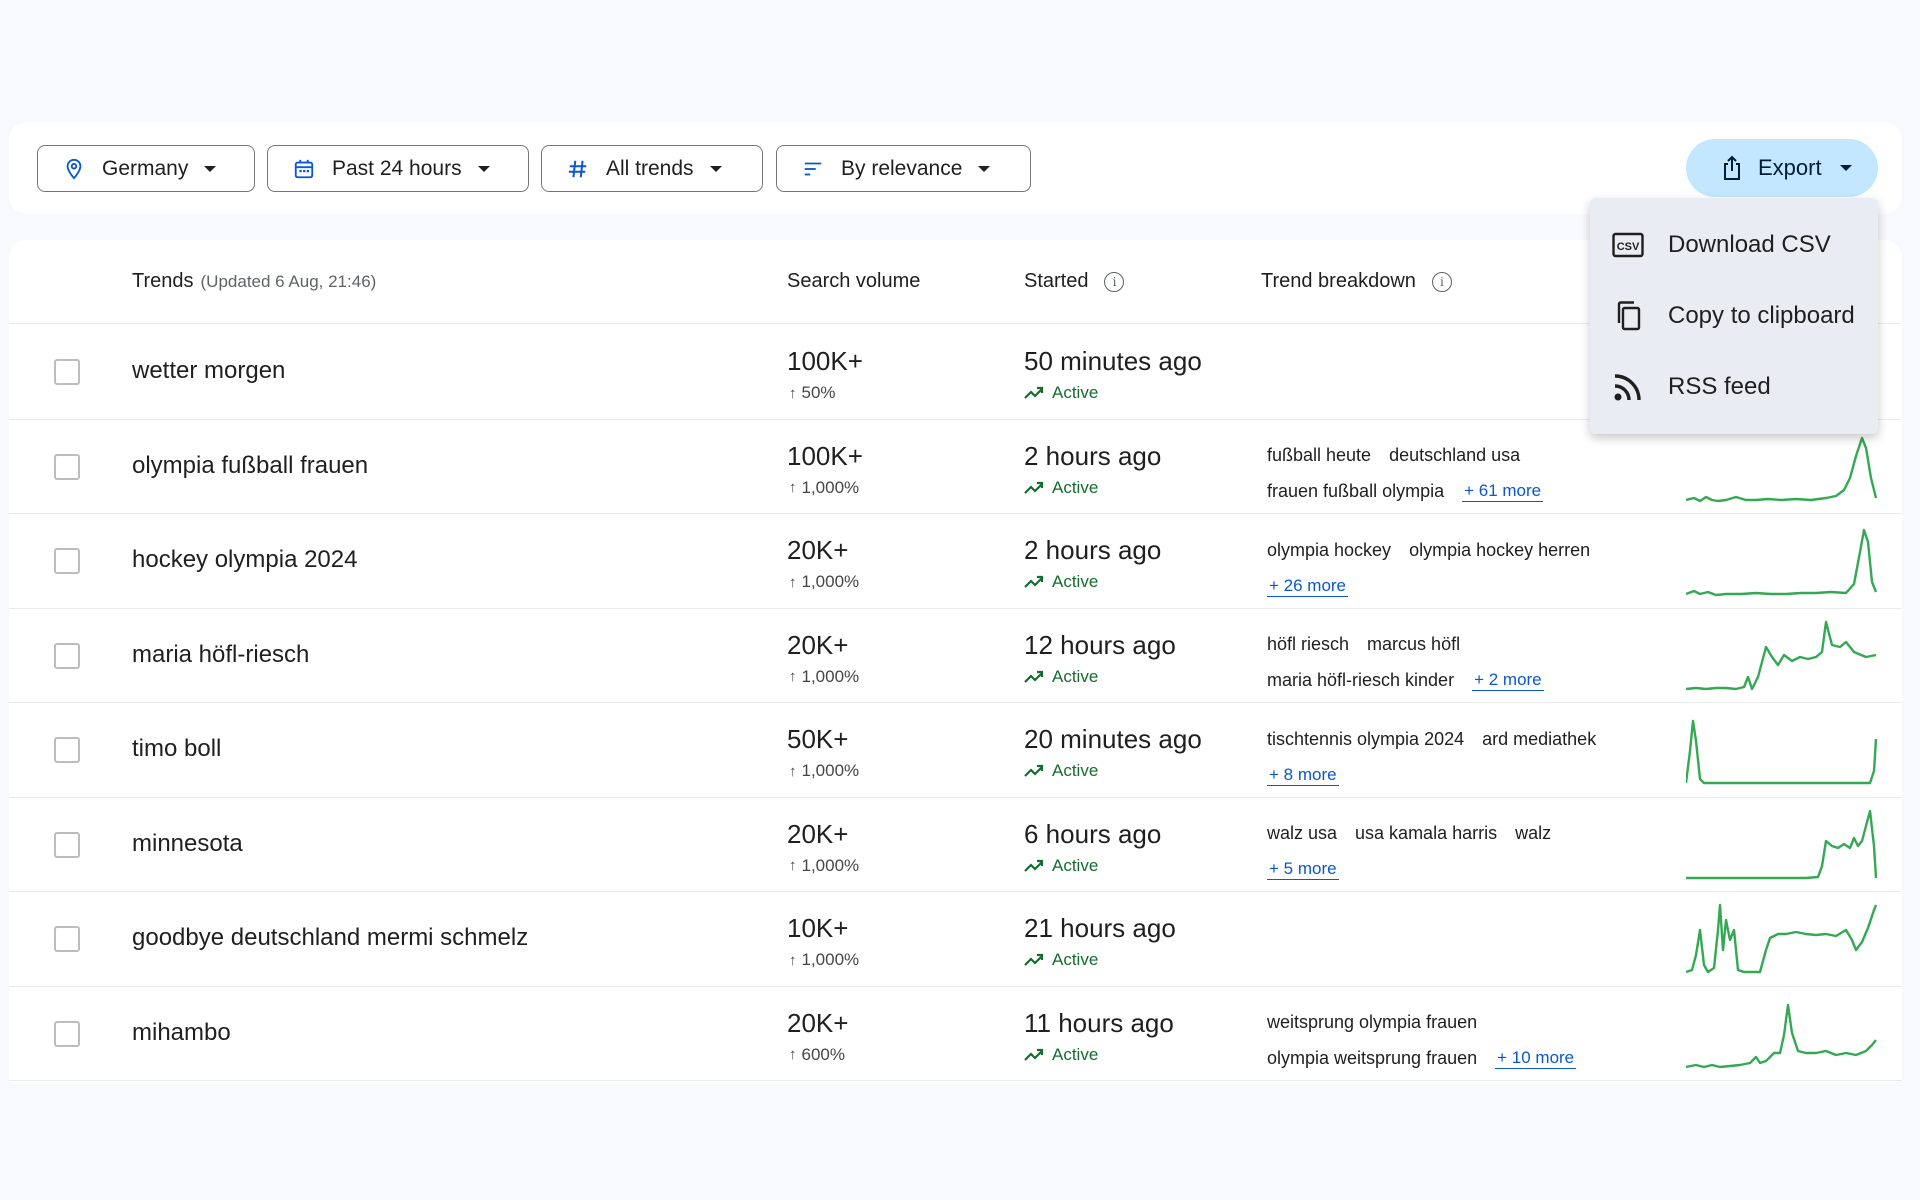 This screenshot has height=1200, width=1920. I want to click on breakdown-query: olympia hockey herren, so click(1499, 550).